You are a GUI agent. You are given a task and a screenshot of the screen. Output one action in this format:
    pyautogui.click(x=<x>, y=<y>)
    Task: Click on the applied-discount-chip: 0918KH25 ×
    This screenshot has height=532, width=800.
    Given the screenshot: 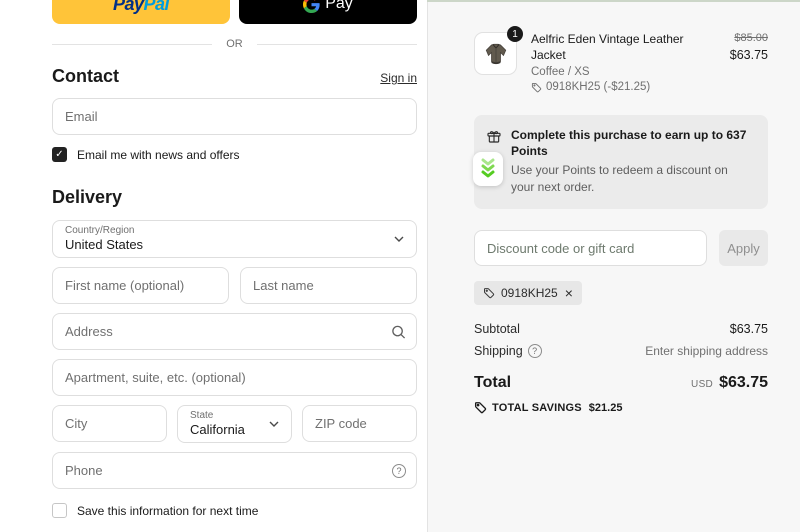 What is the action you would take?
    pyautogui.click(x=528, y=293)
    